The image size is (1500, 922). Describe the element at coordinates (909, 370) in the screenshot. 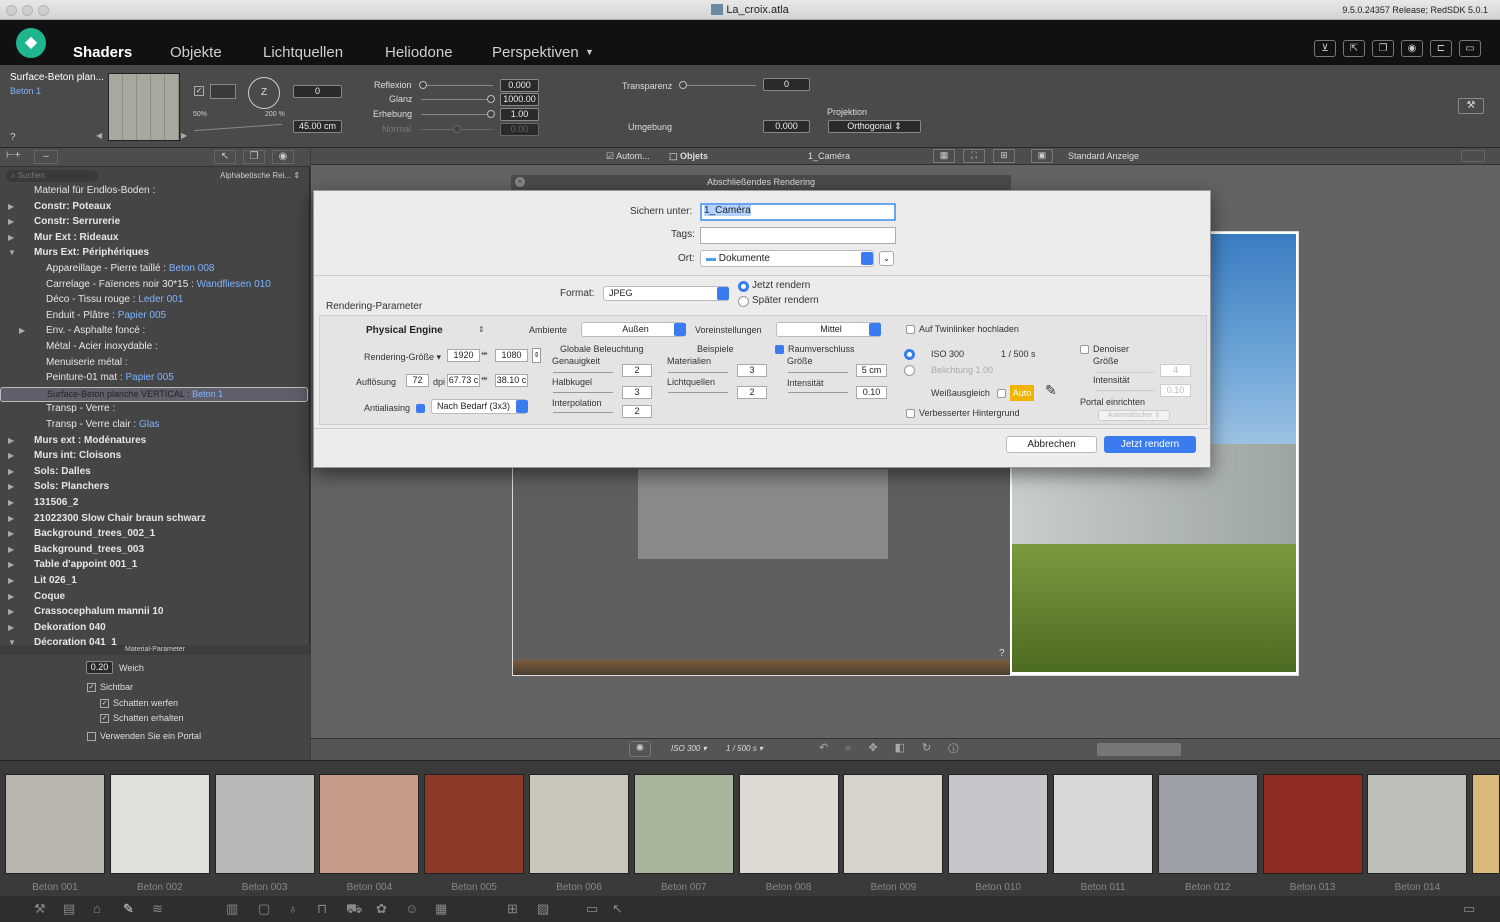

I see `exposure-radio` at that location.